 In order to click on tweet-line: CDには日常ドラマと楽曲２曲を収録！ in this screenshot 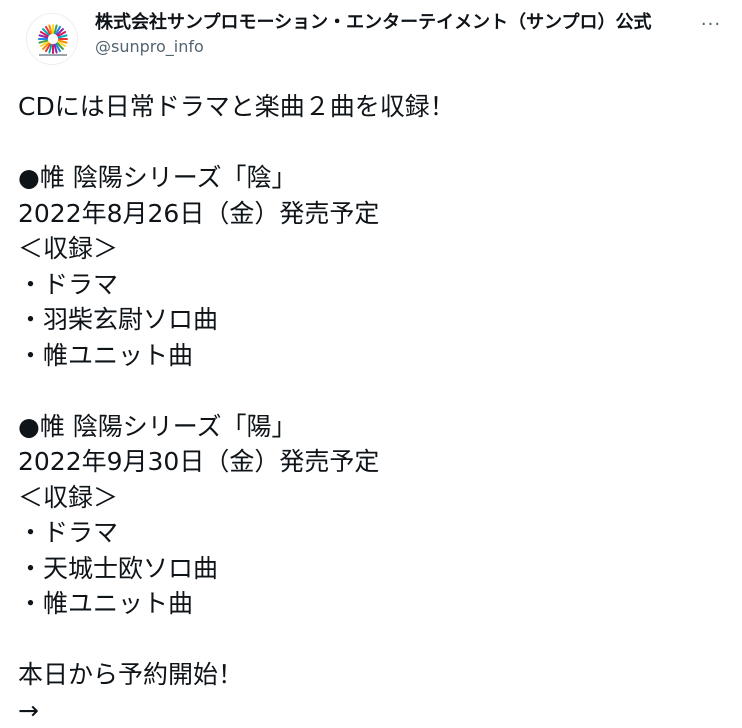, I will do `click(375, 107)`.